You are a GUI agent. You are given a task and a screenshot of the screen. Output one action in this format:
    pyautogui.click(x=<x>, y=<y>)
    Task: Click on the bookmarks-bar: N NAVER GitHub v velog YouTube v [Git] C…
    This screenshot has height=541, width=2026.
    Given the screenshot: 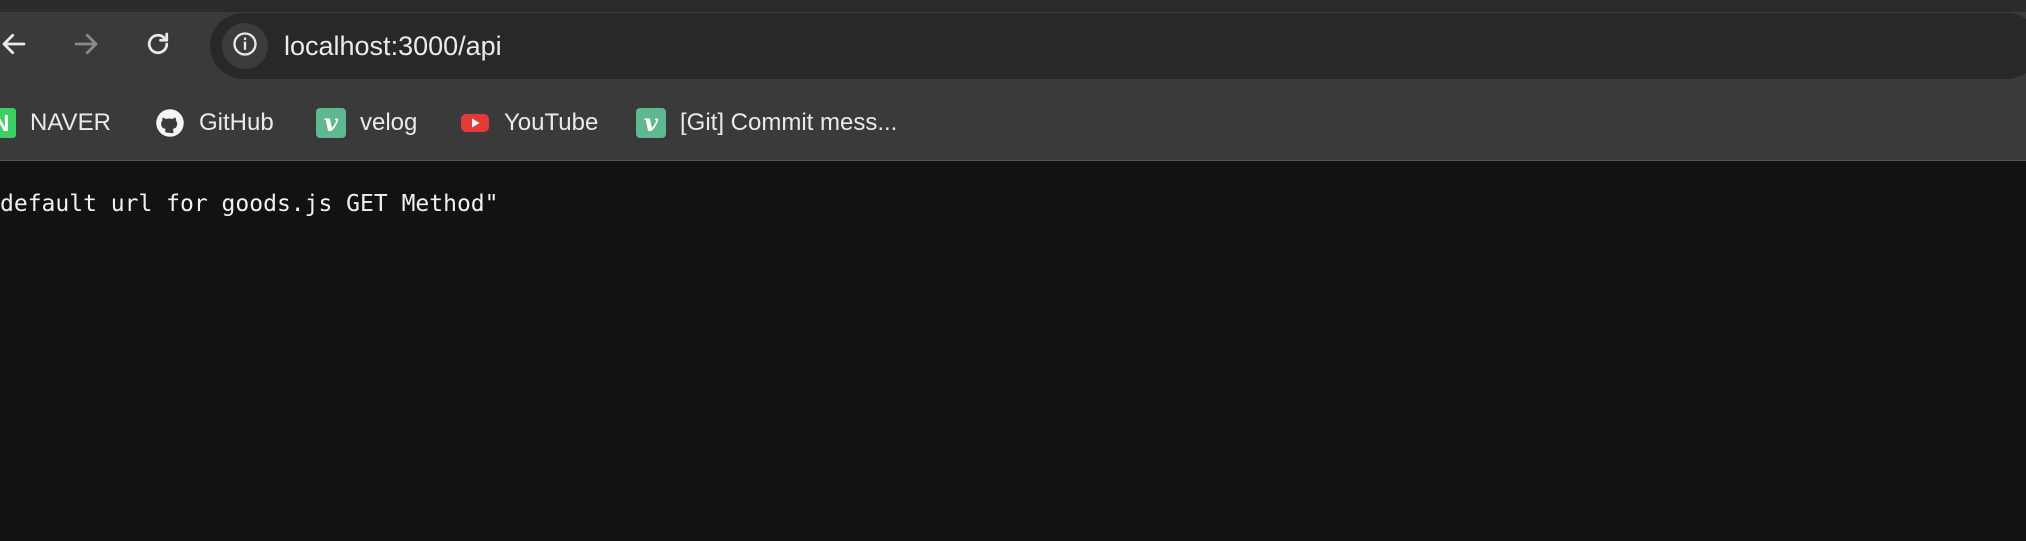 What is the action you would take?
    pyautogui.click(x=1013, y=125)
    